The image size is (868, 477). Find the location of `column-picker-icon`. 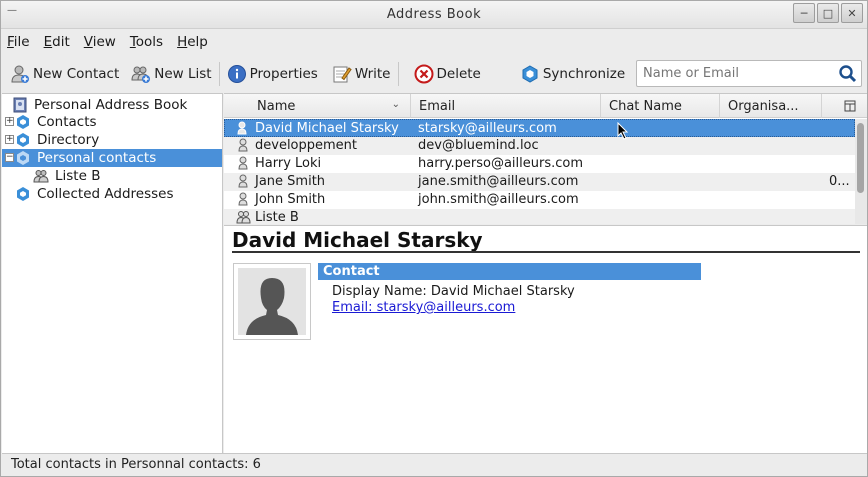

column-picker-icon is located at coordinates (850, 106).